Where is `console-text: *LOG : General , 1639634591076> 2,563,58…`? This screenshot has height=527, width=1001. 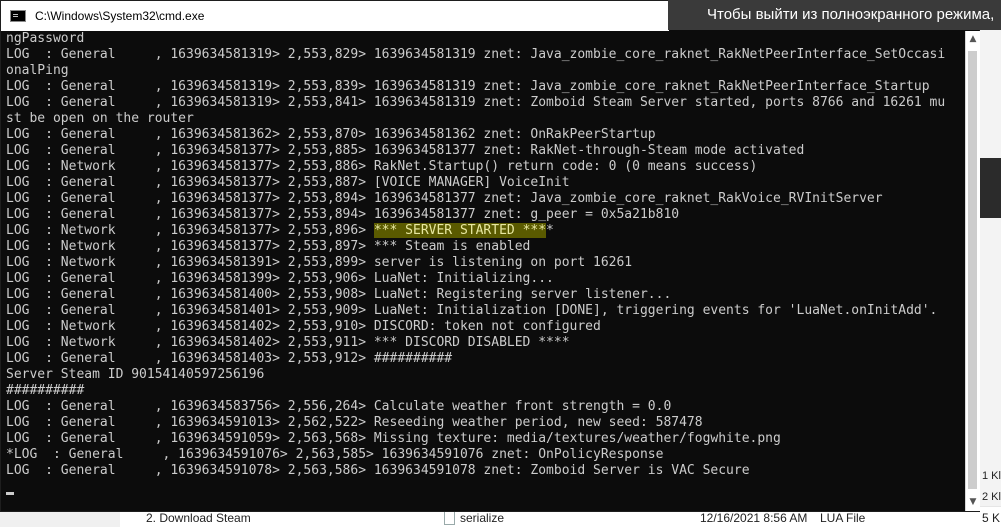 console-text: *LOG : General , 1639634591076> 2,563,58… is located at coordinates (335, 454).